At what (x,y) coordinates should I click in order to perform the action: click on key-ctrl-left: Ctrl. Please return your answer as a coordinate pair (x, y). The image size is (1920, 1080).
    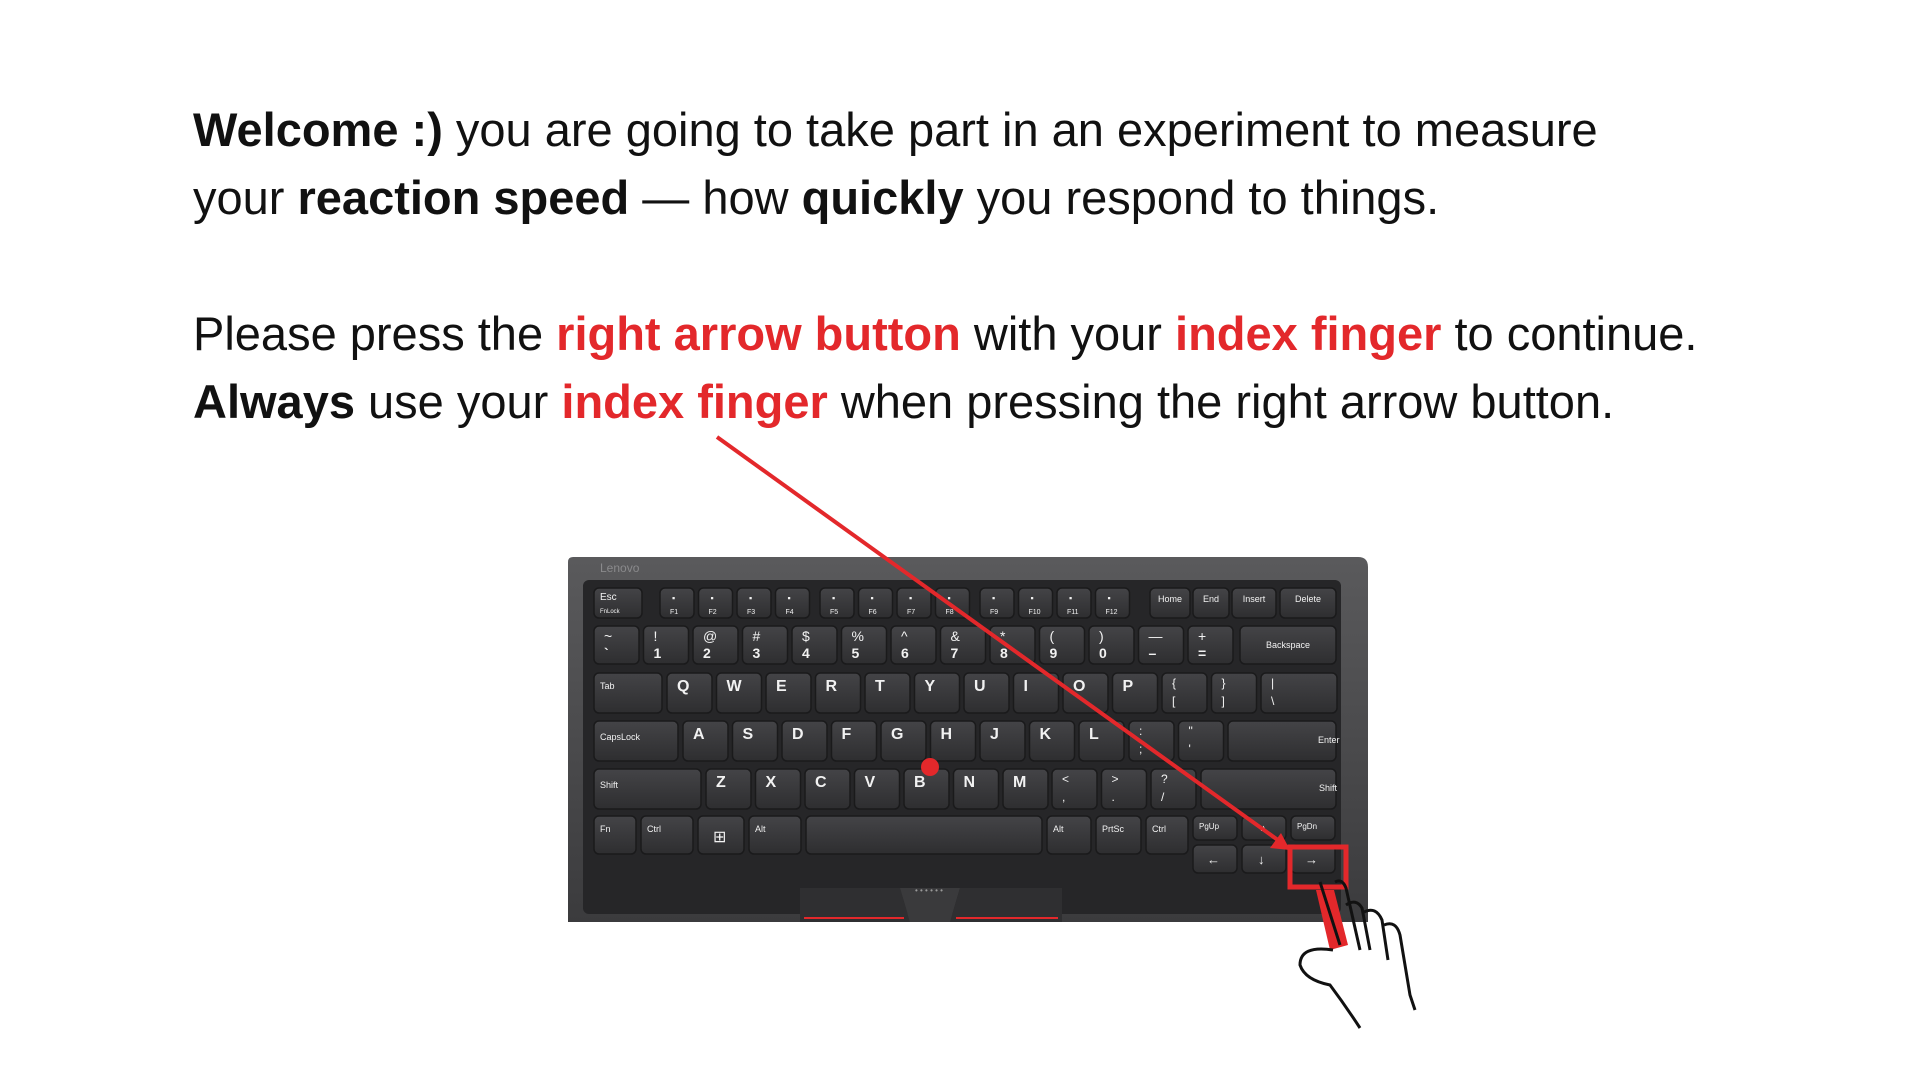
    Looking at the image, I should click on (667, 835).